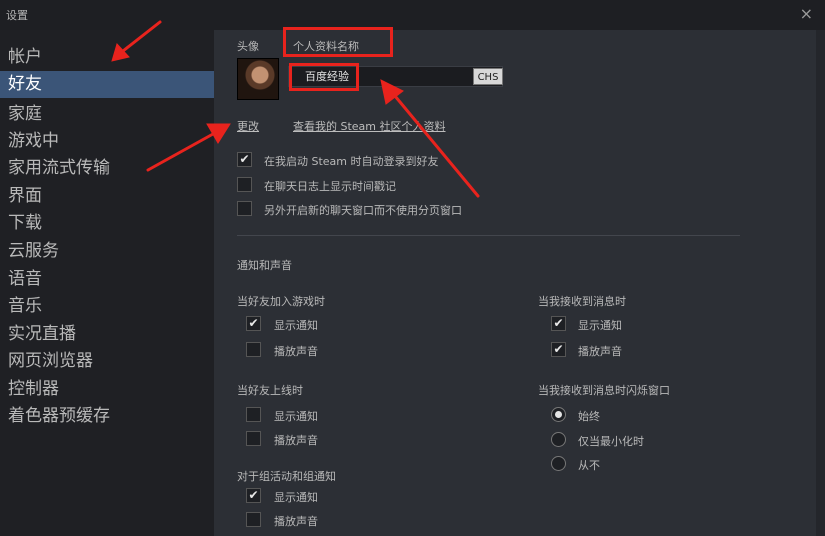 This screenshot has height=536, width=825. I want to click on arrow-to-name-field, so click(436, 146).